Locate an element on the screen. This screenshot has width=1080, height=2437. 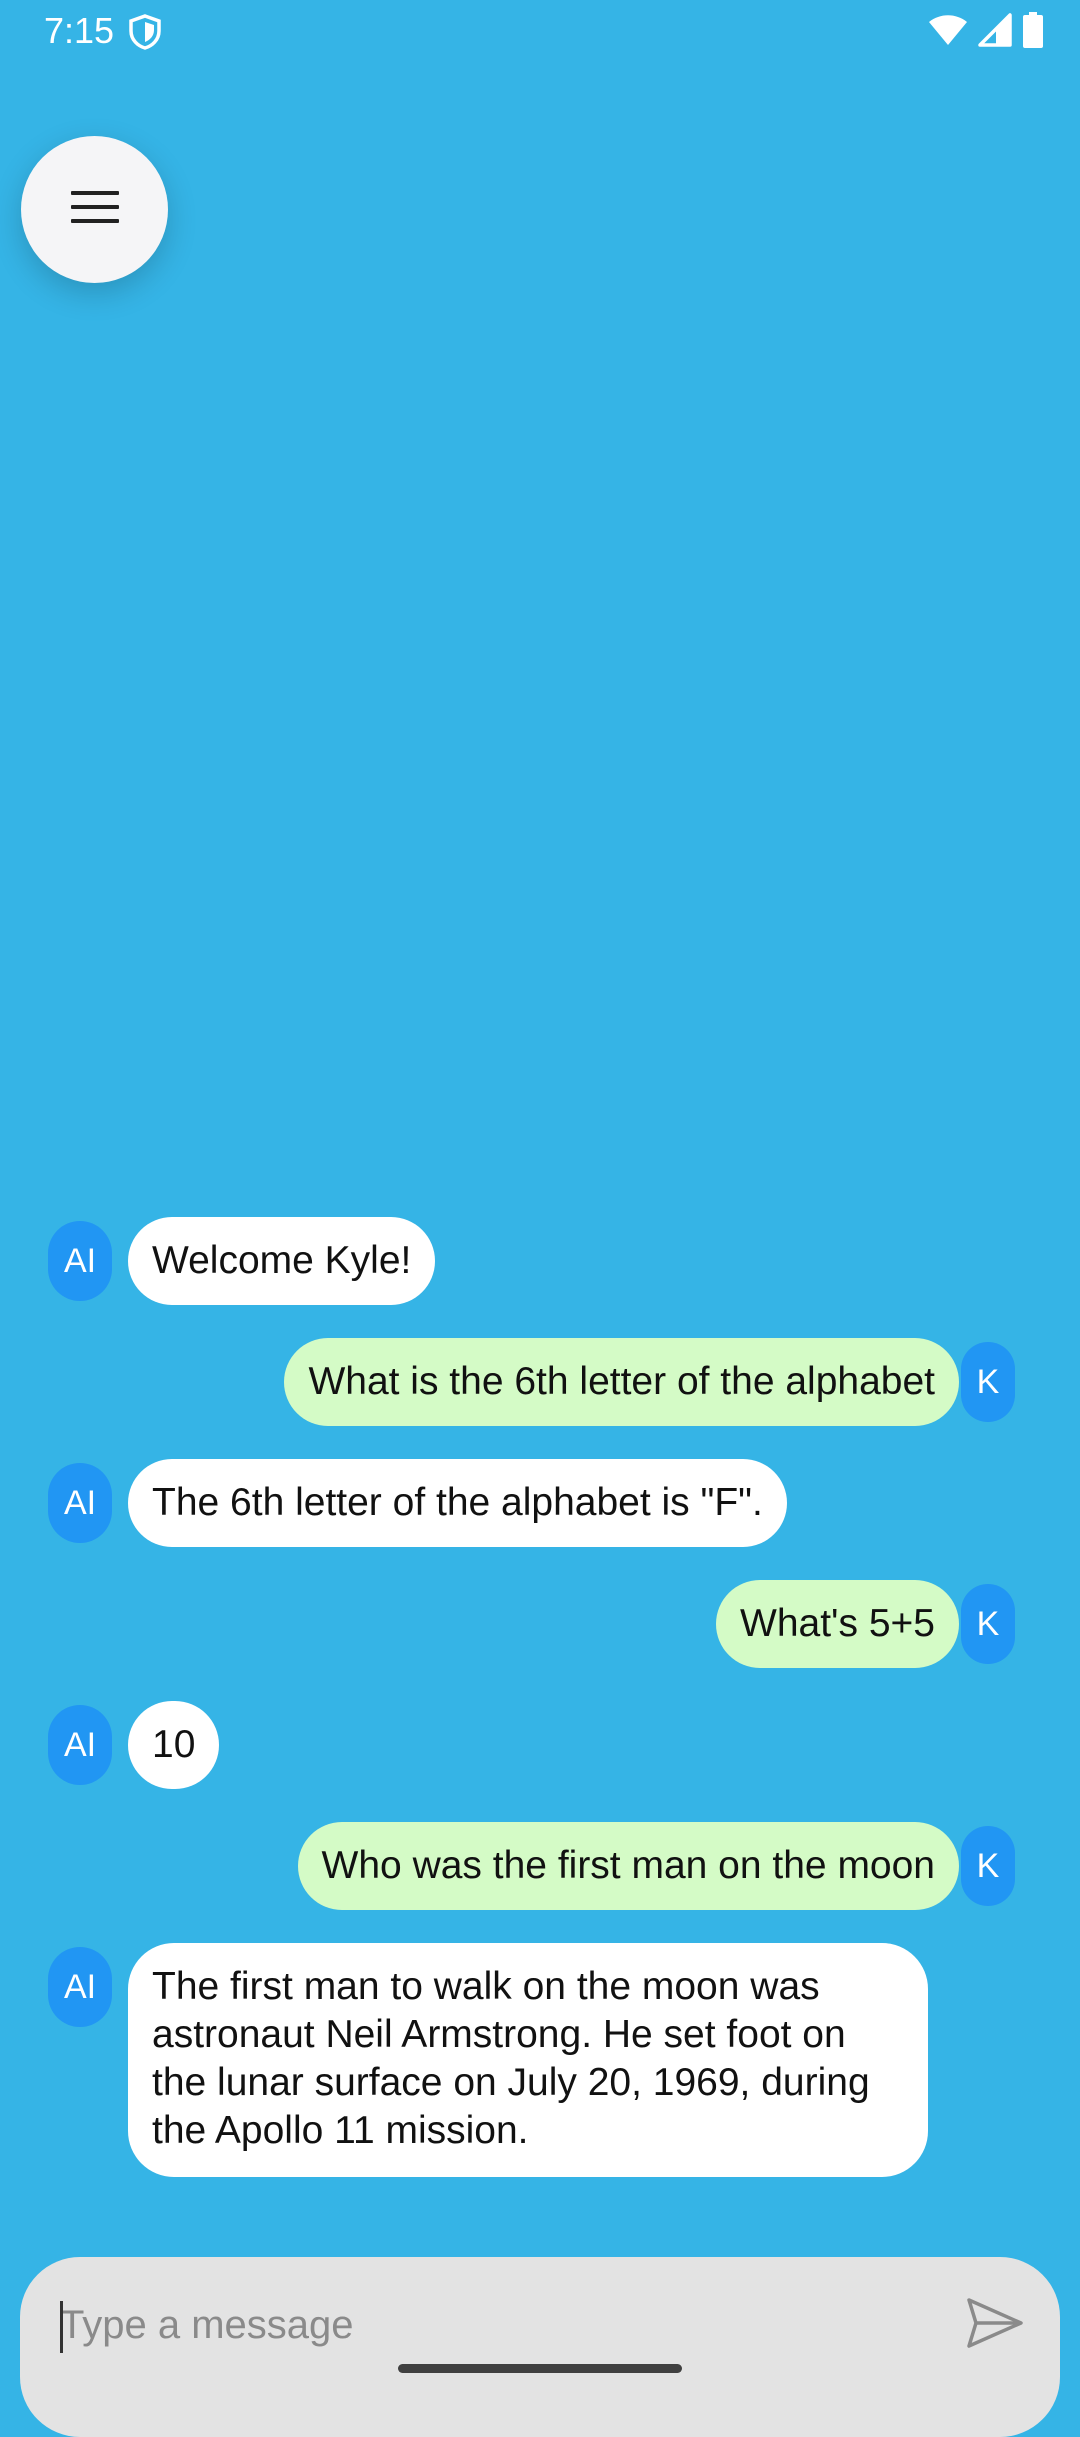
send-icon is located at coordinates (995, 2325).